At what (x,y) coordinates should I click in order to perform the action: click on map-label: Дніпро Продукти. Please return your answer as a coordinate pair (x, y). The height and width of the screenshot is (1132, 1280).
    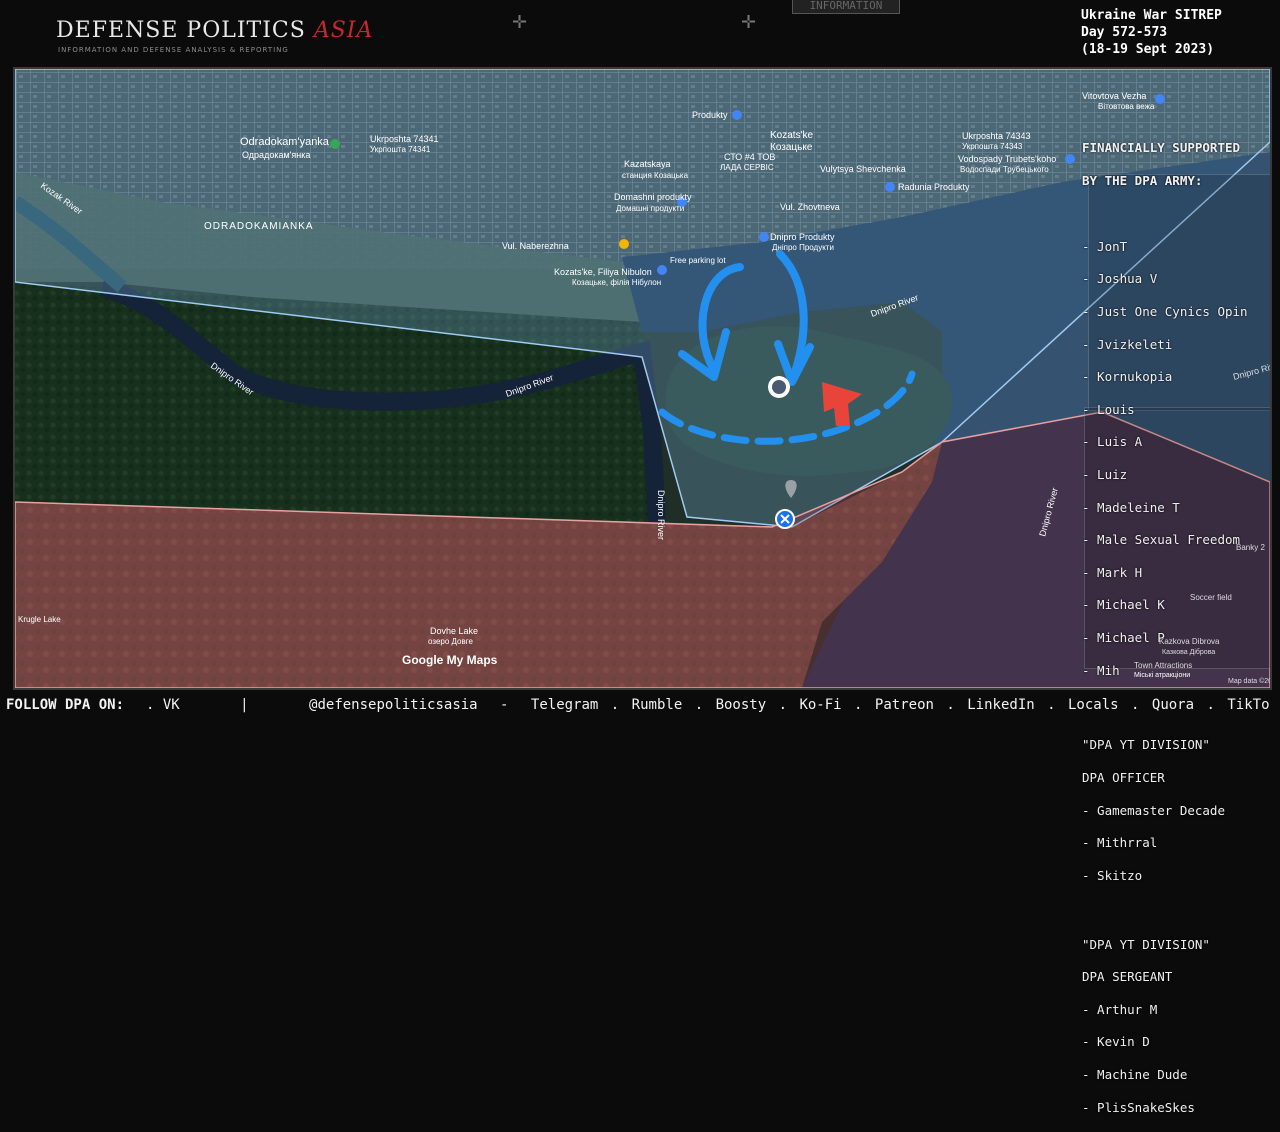
    Looking at the image, I should click on (803, 247).